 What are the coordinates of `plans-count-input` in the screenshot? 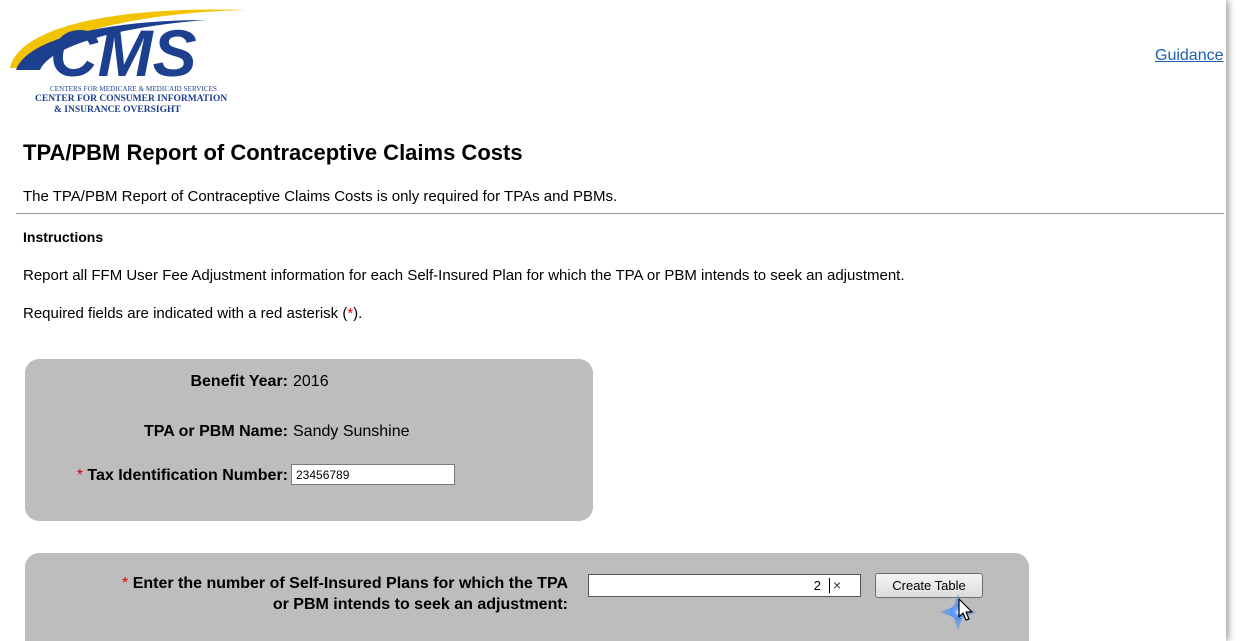 It's located at (708, 585).